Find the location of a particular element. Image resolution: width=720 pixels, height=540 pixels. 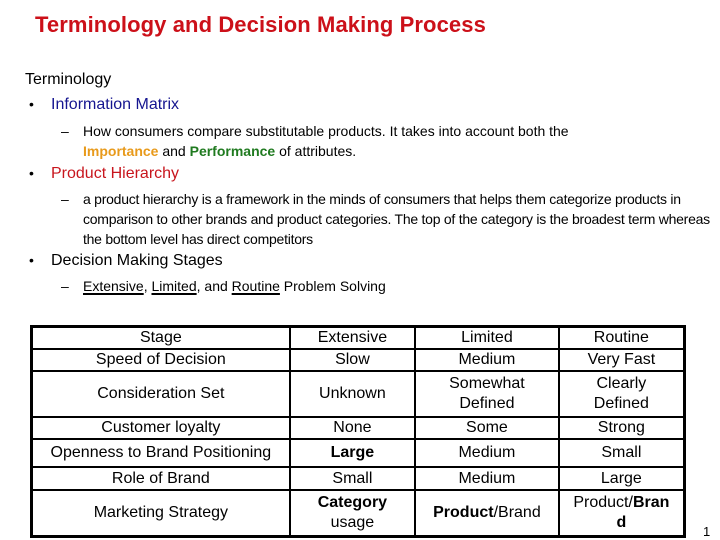

header-routine: Routine is located at coordinates (621, 337).